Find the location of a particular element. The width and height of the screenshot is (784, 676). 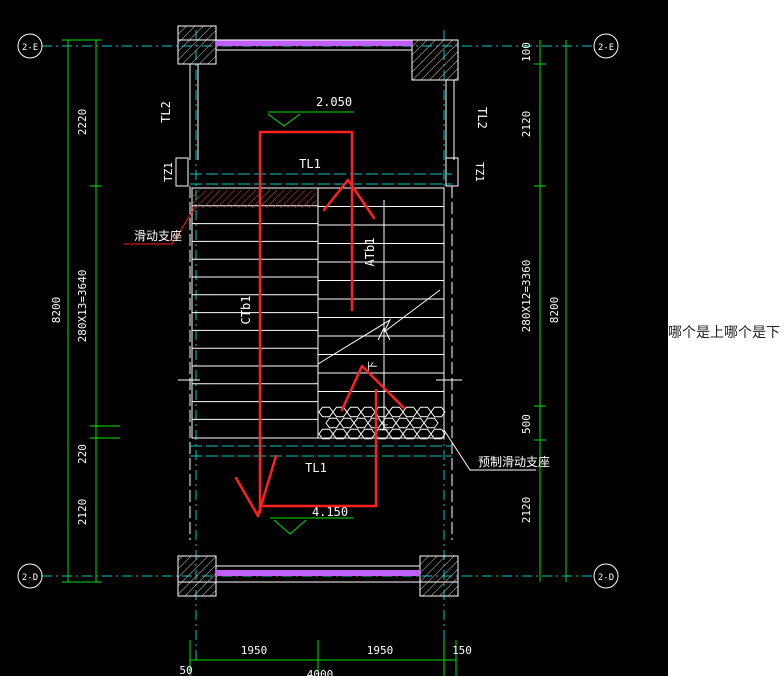

flight-label-right: ATb1 is located at coordinates (370, 252).